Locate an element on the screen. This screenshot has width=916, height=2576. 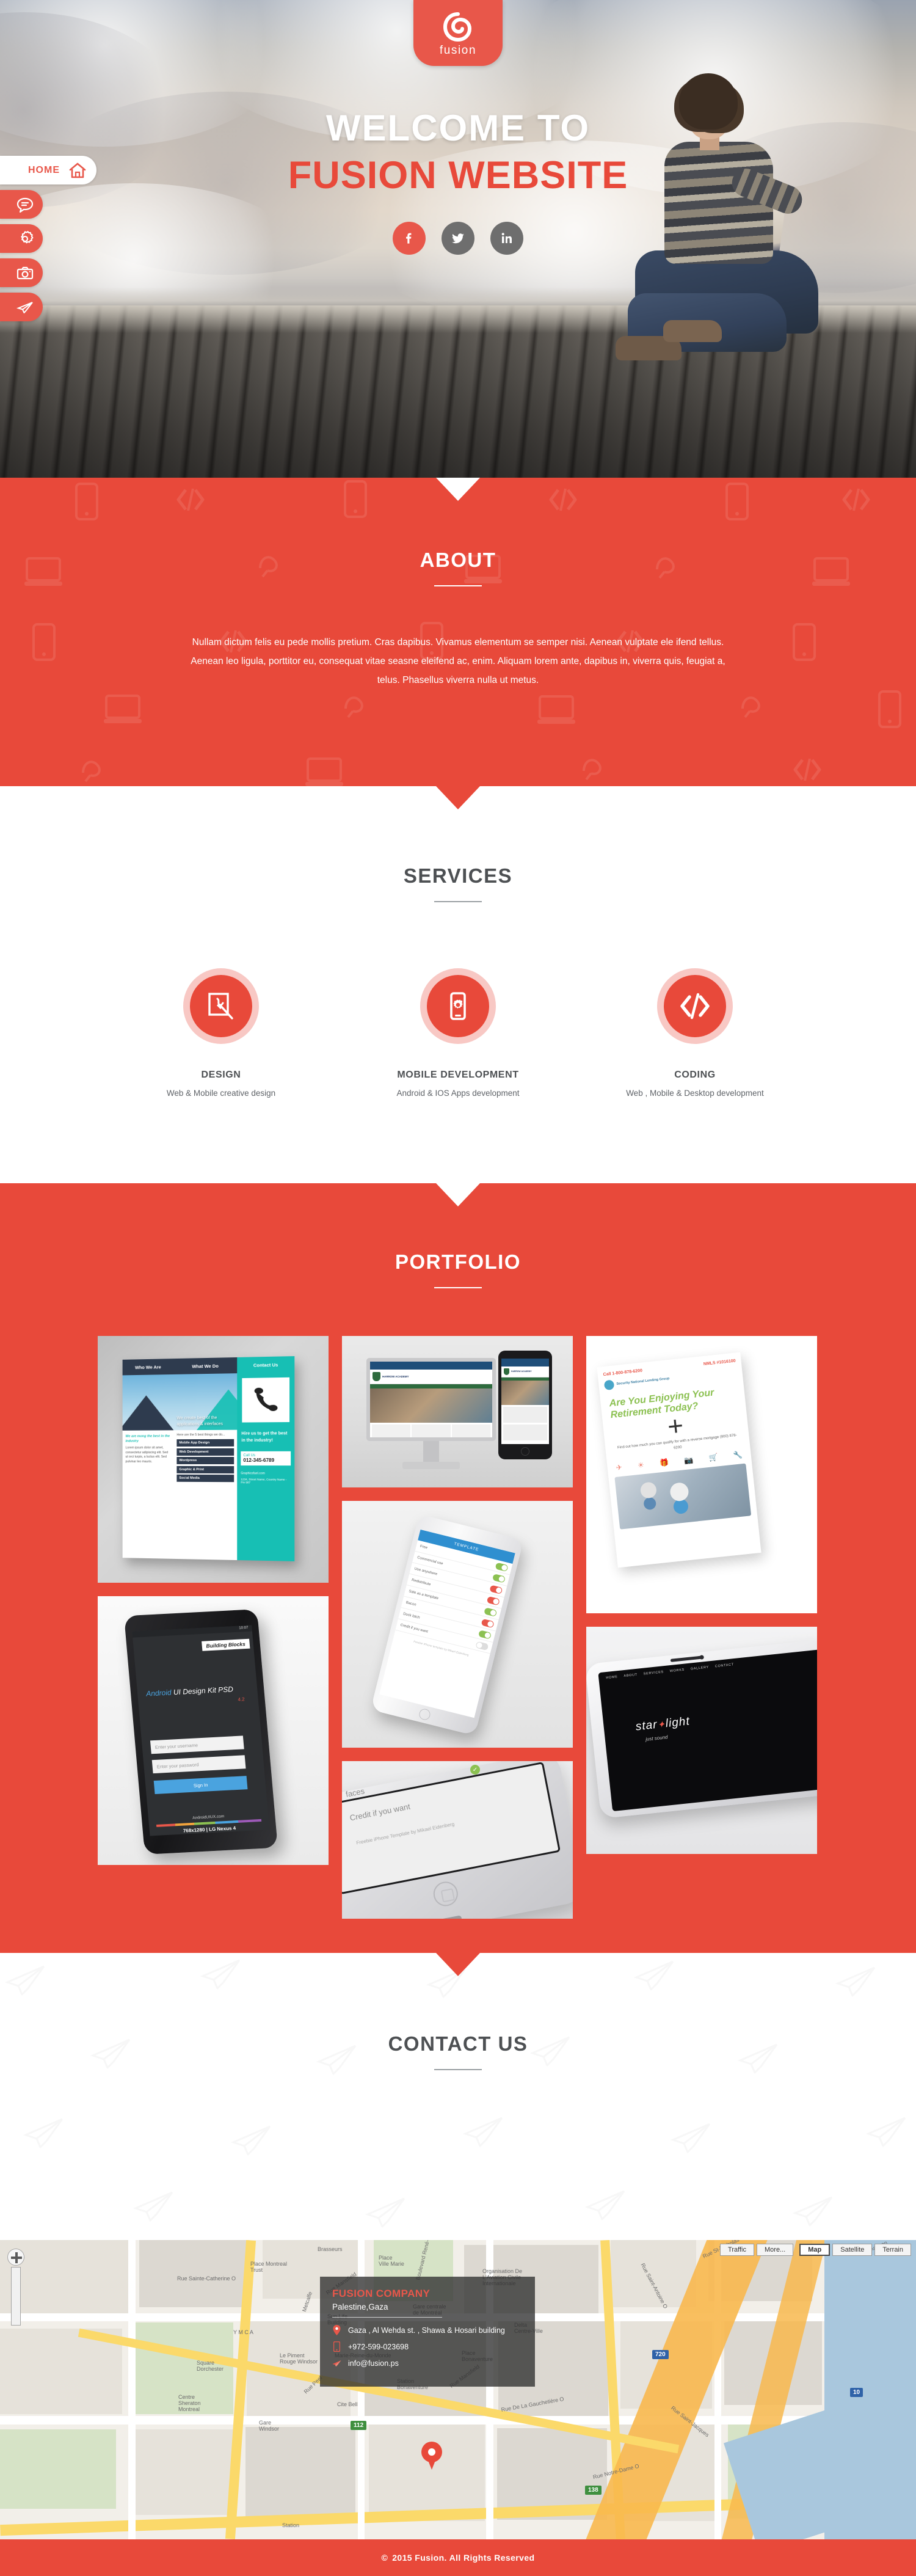
sidebar-item-services is located at coordinates (21, 239).